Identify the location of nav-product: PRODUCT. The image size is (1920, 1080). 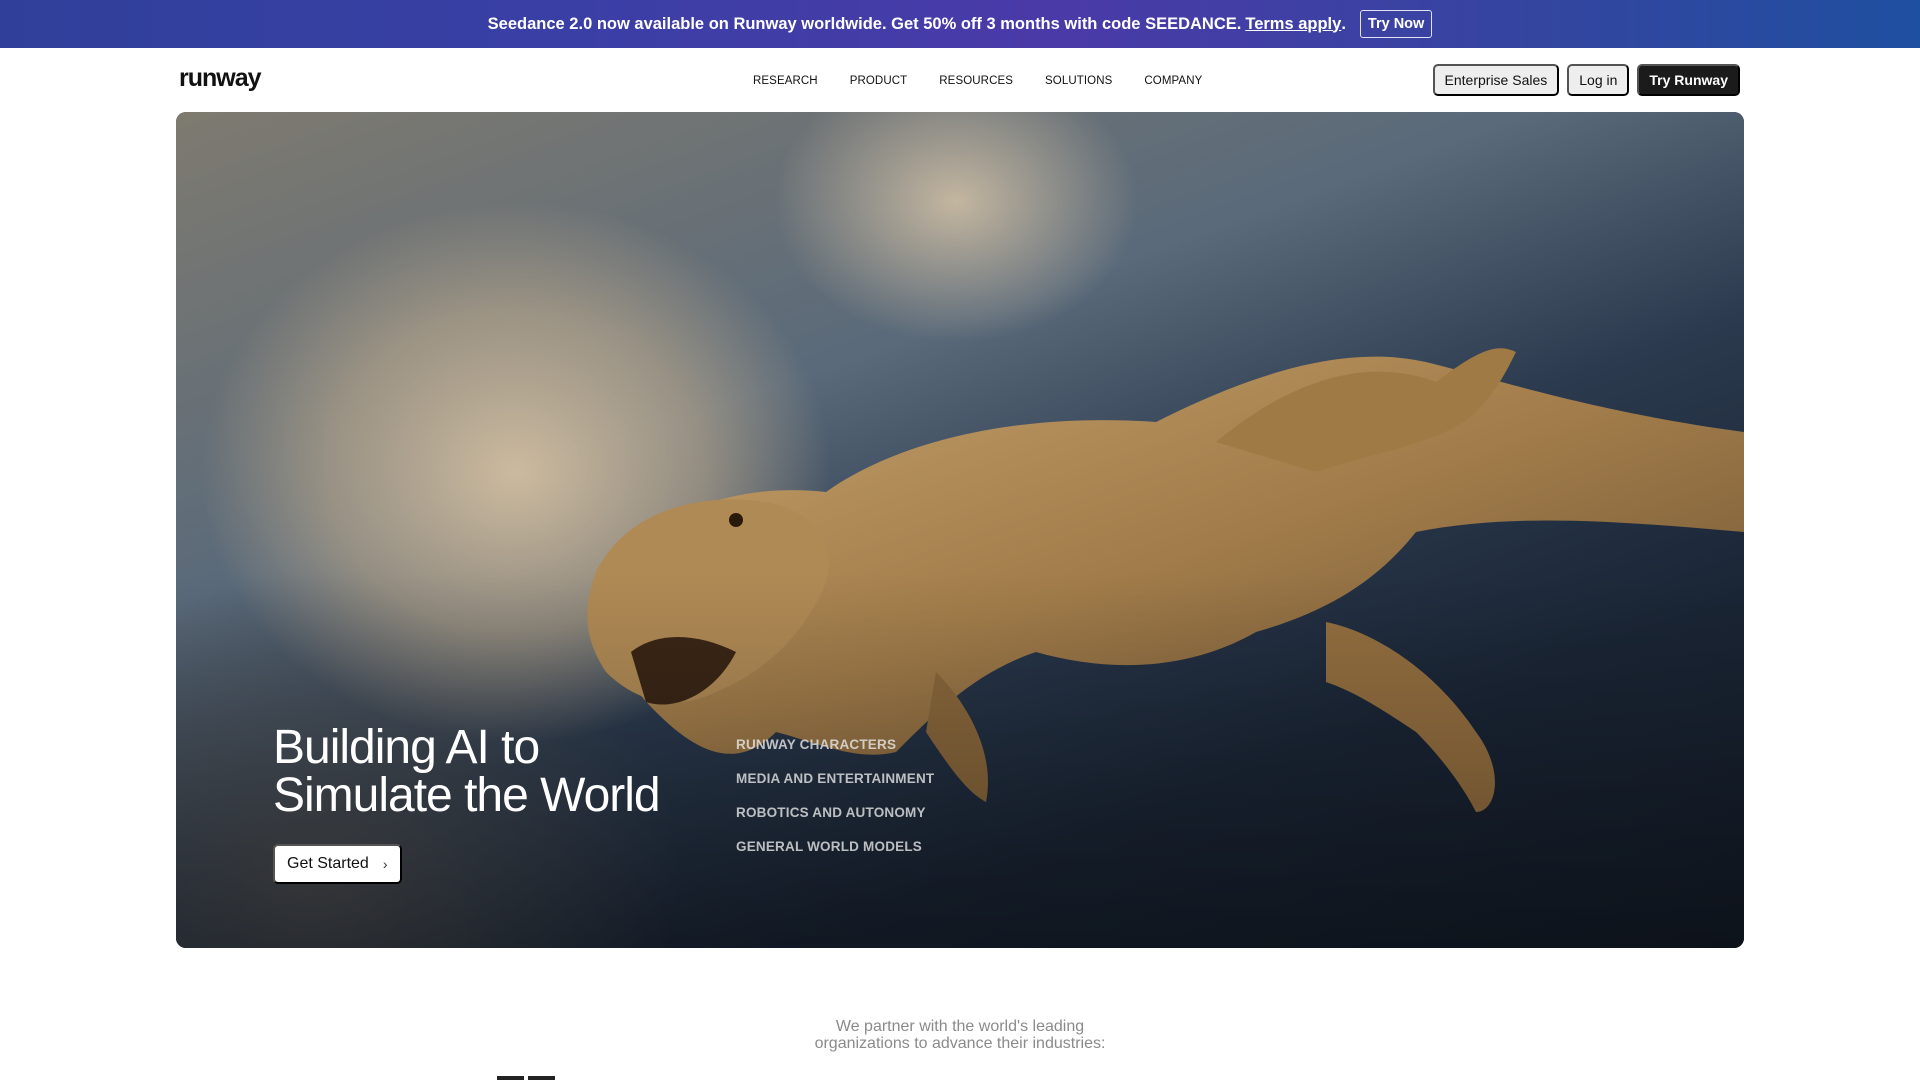
(879, 81).